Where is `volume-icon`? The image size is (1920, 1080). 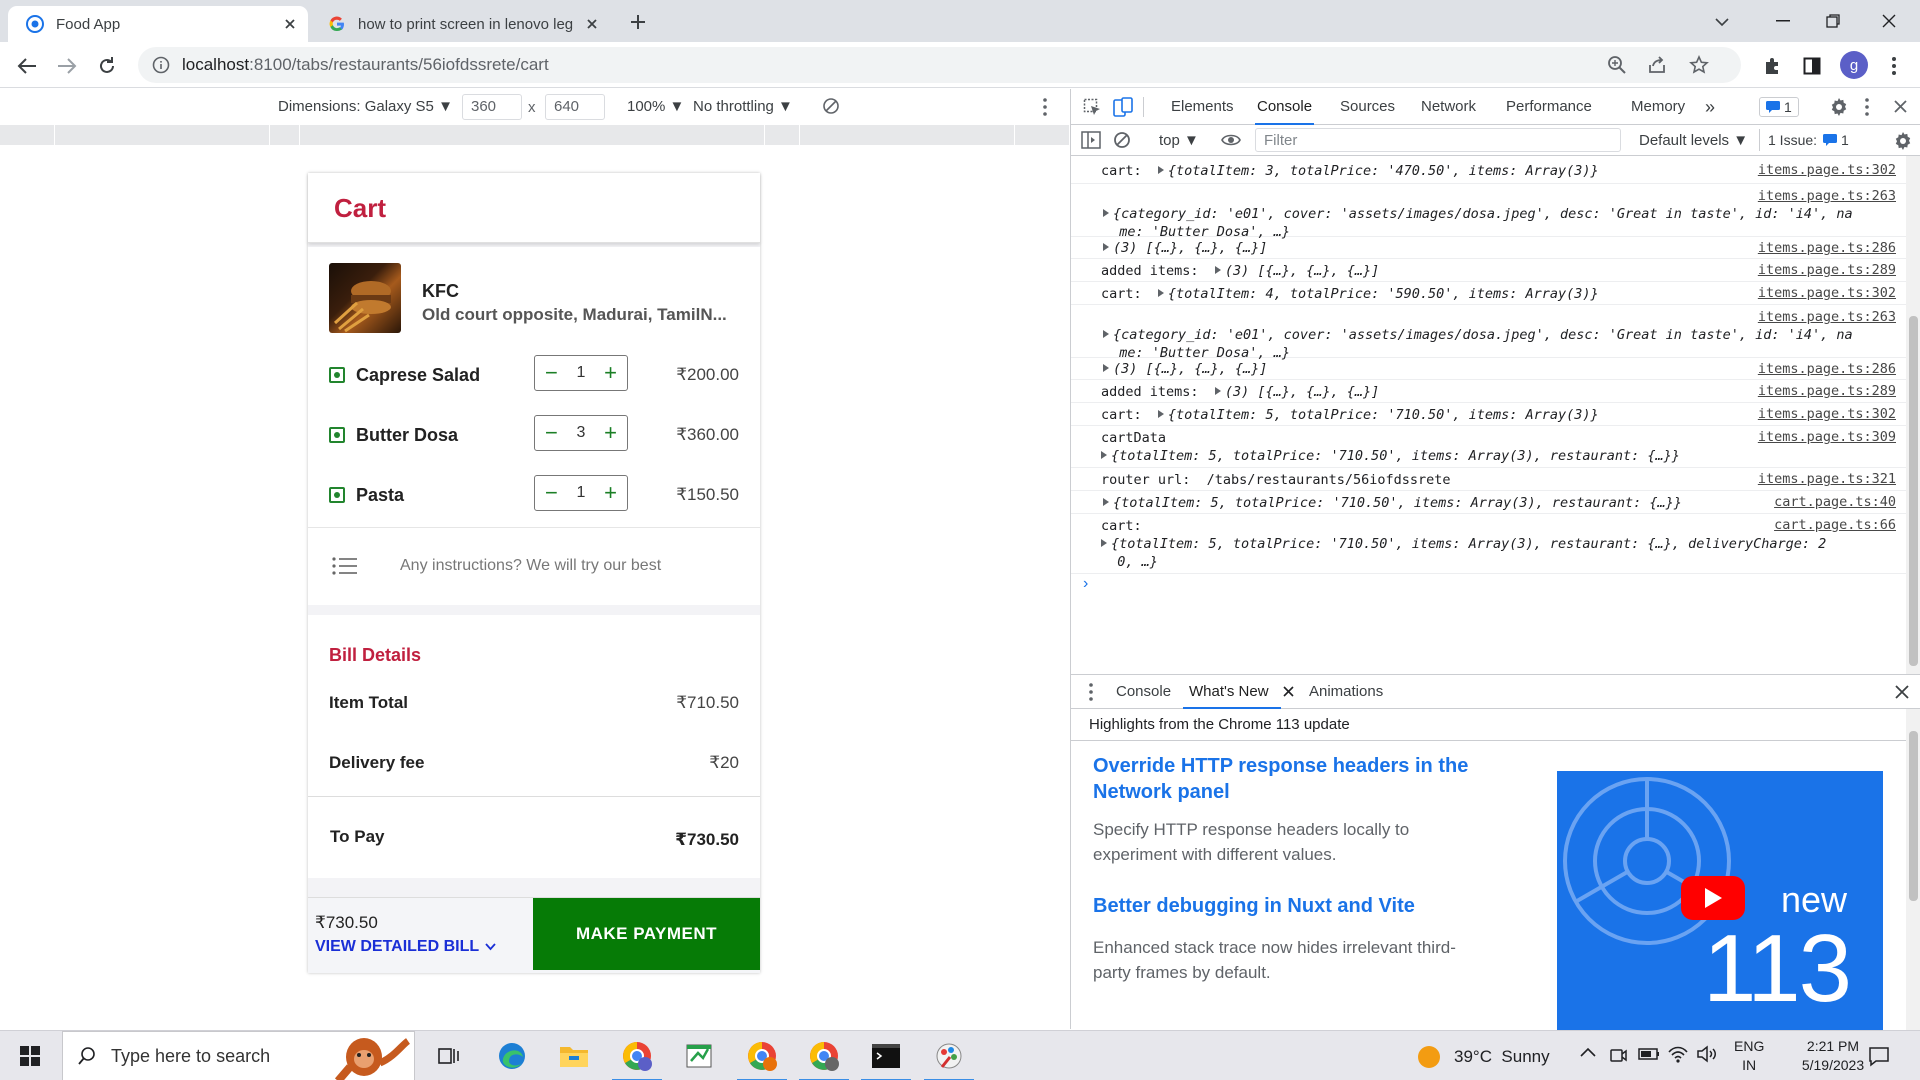 volume-icon is located at coordinates (1707, 1054).